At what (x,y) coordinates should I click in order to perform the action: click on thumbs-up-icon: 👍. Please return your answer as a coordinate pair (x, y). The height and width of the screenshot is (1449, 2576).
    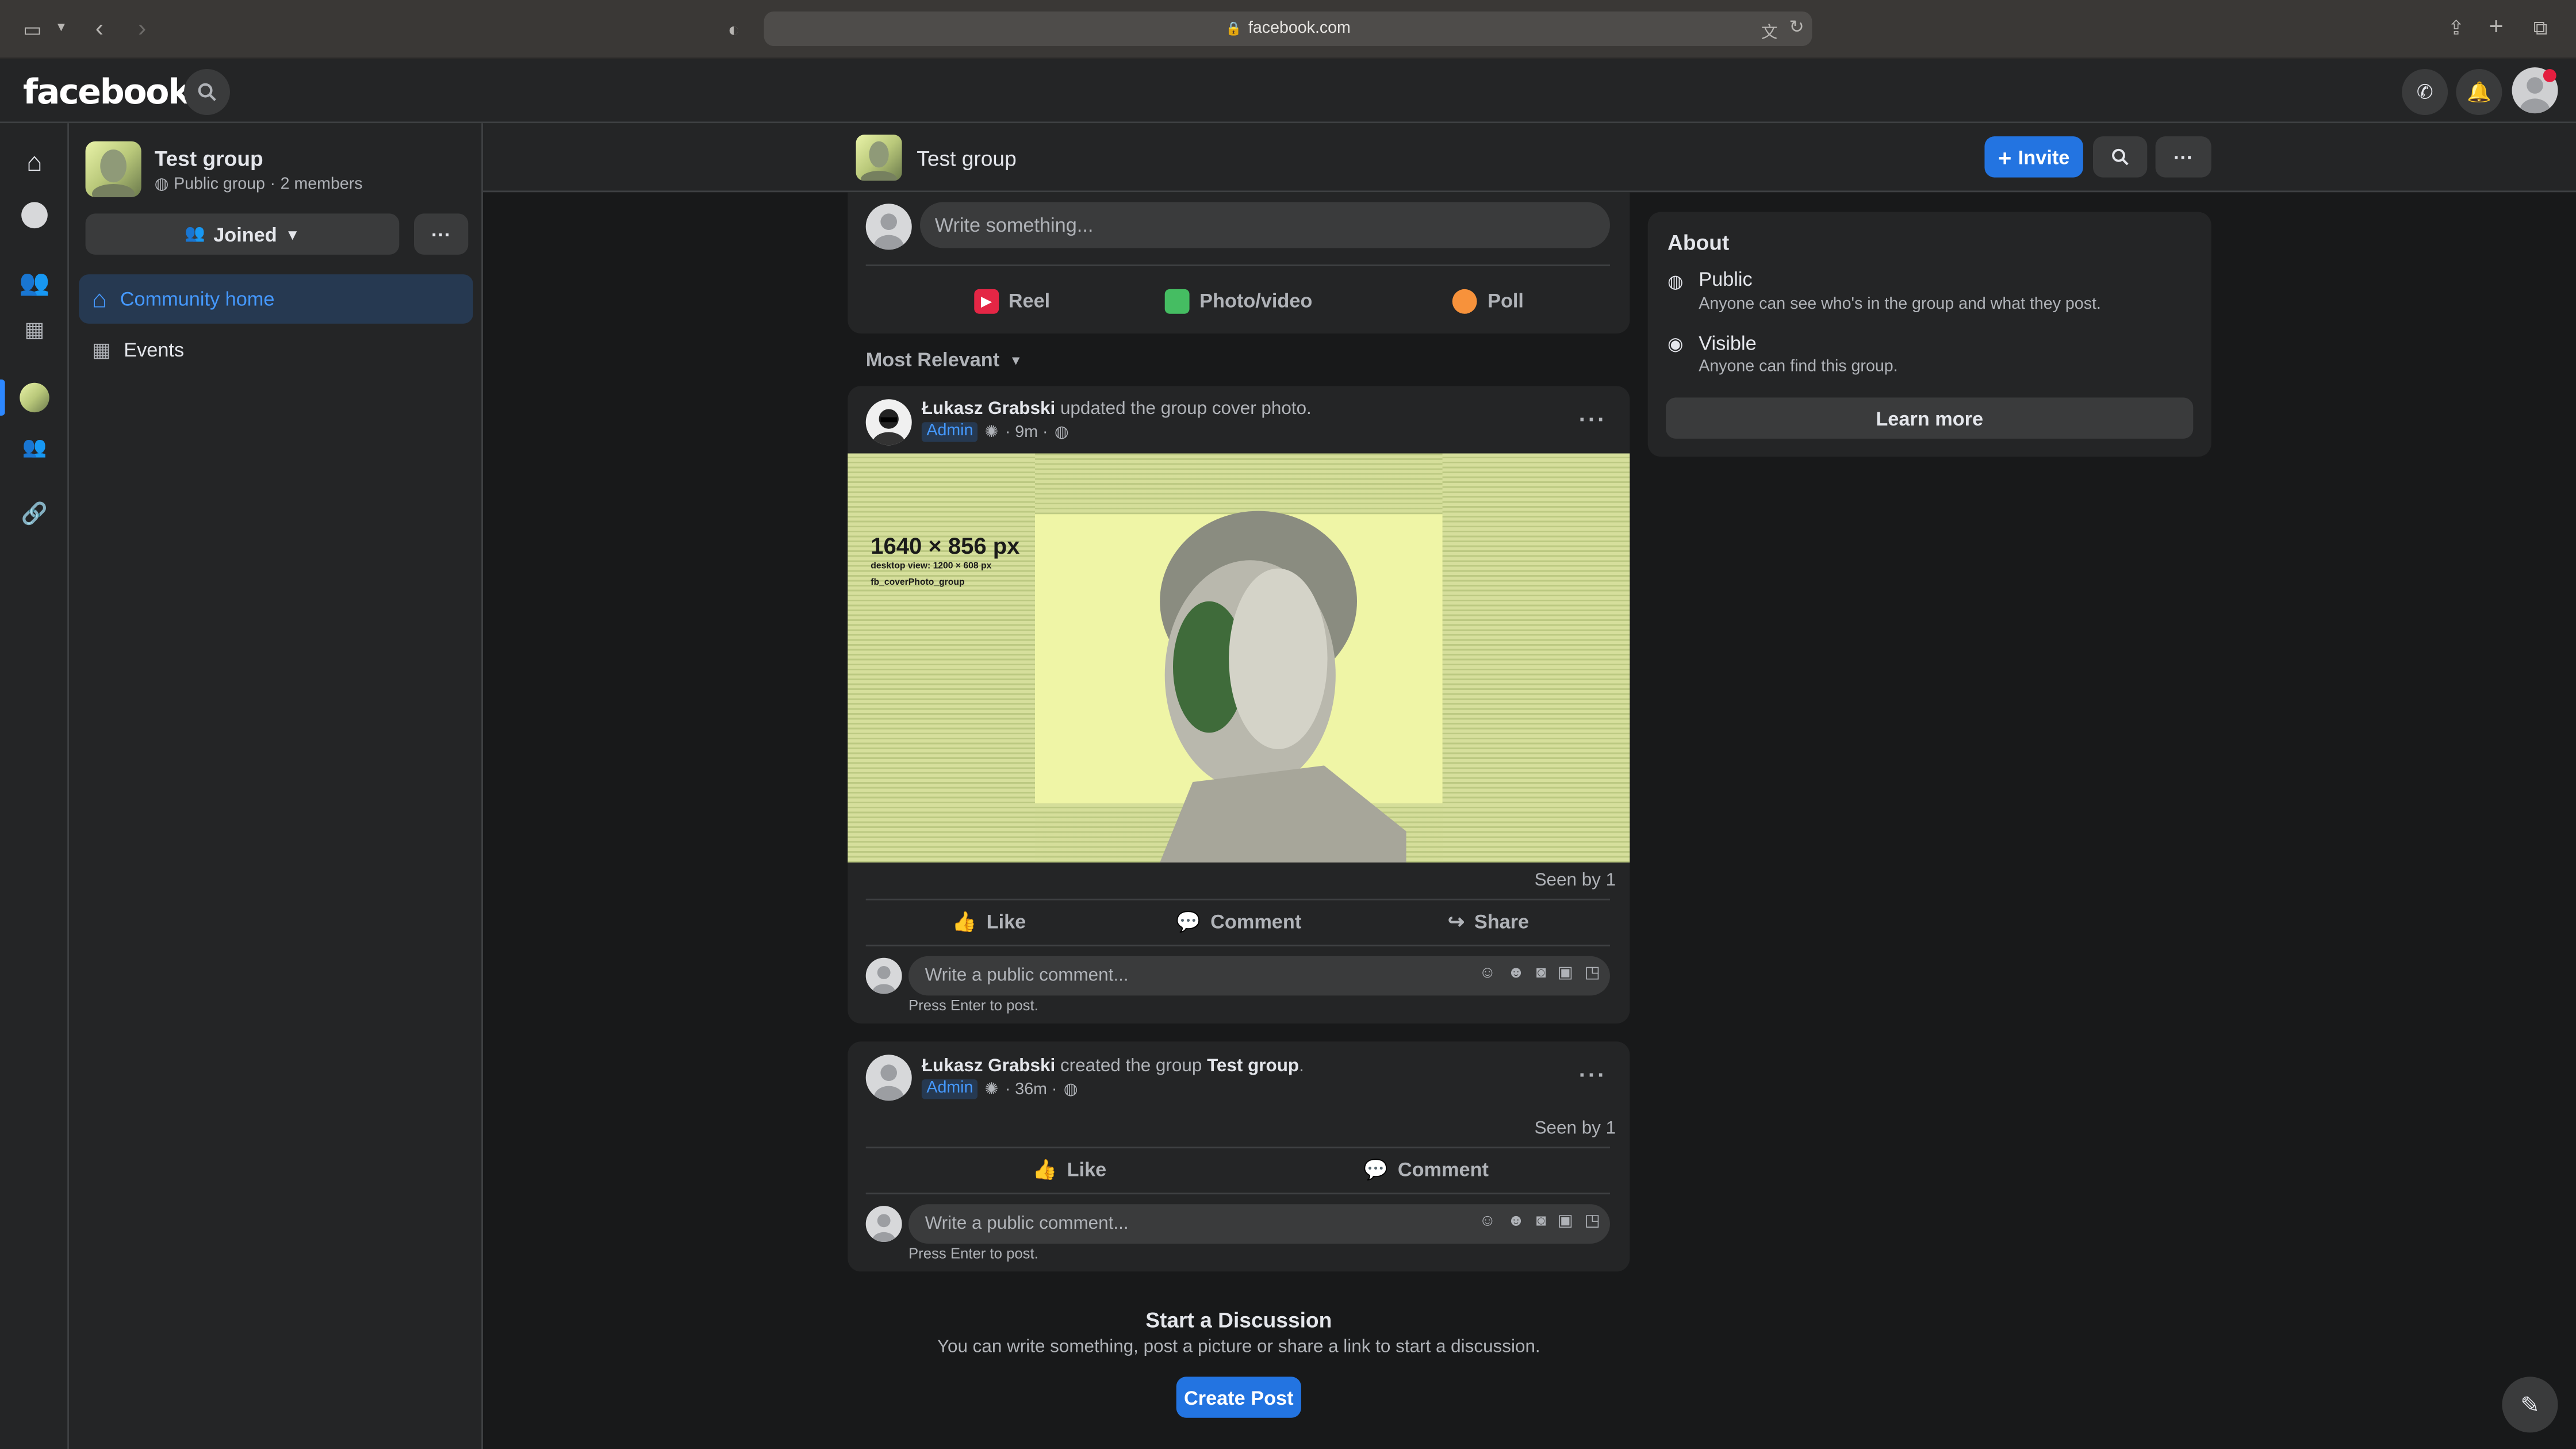
    Looking at the image, I should click on (1044, 1170).